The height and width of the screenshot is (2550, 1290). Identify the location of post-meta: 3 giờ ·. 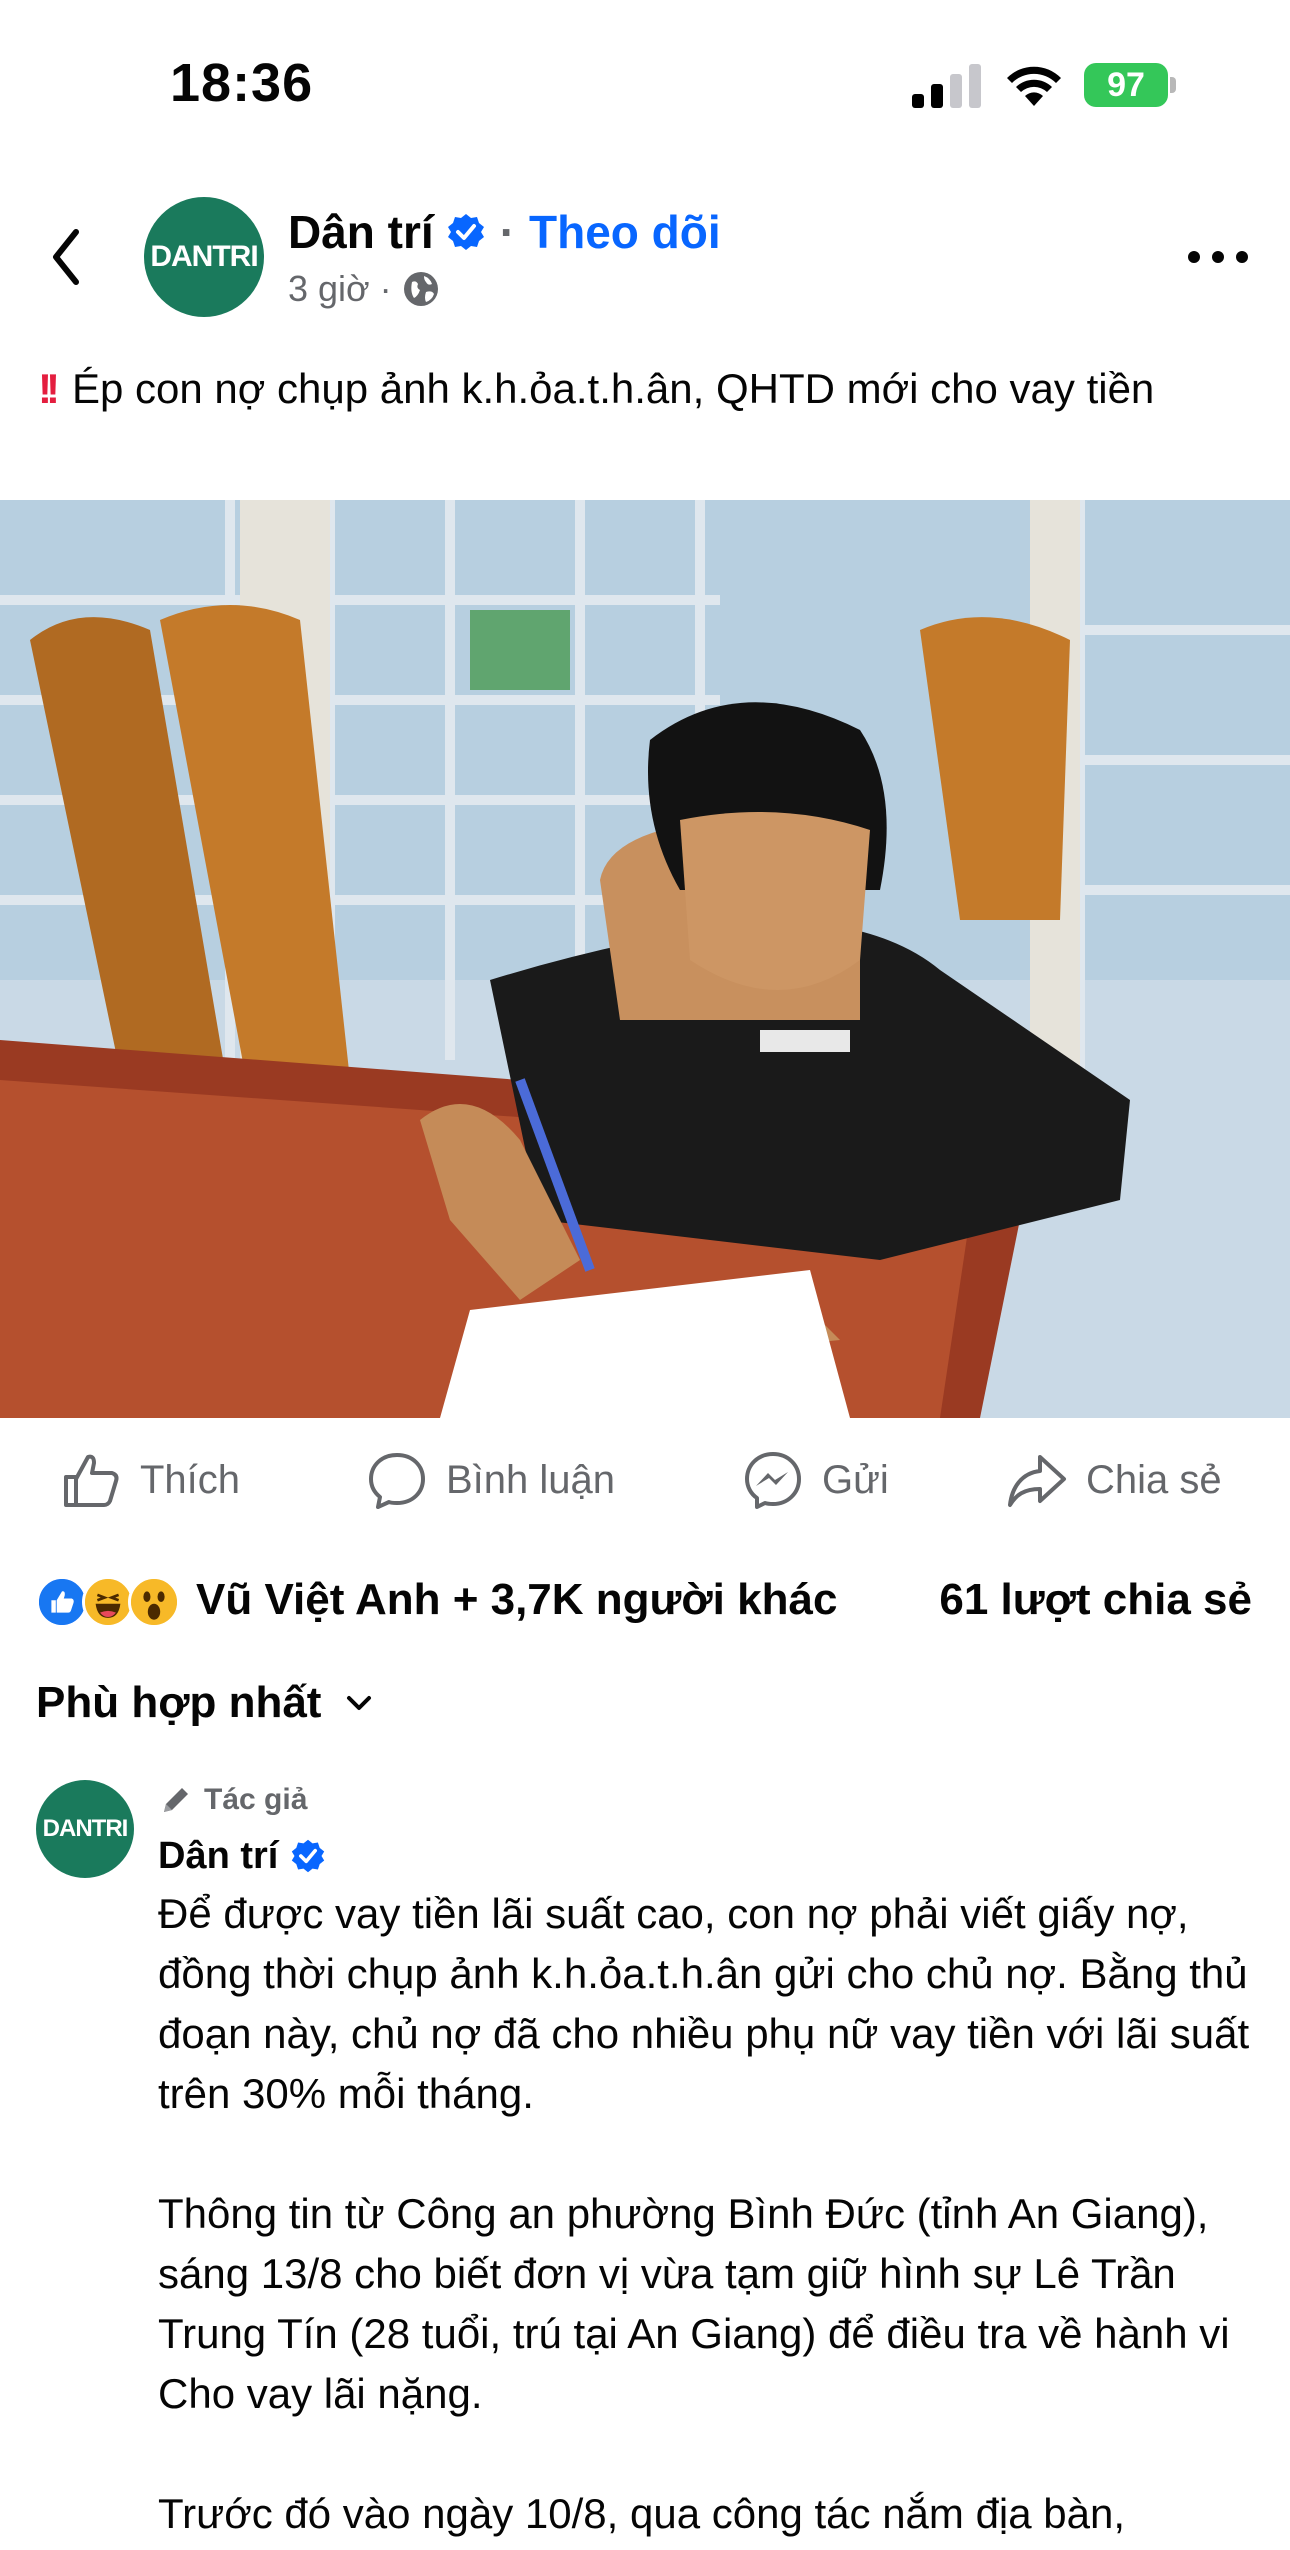
(364, 289).